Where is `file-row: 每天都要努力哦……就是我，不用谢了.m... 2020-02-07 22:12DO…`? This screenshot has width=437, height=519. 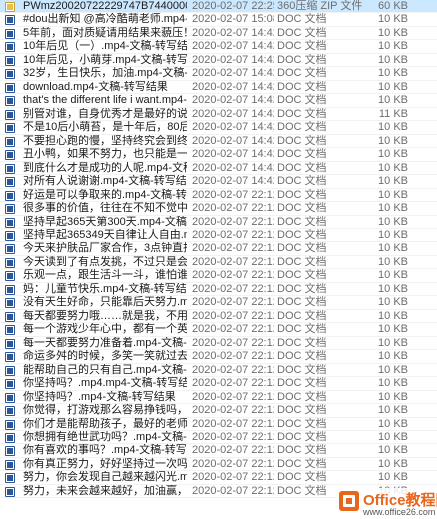 file-row: 每天都要努力哦……就是我，不用谢了.m... 2020-02-07 22:12DO… is located at coordinates (218, 316).